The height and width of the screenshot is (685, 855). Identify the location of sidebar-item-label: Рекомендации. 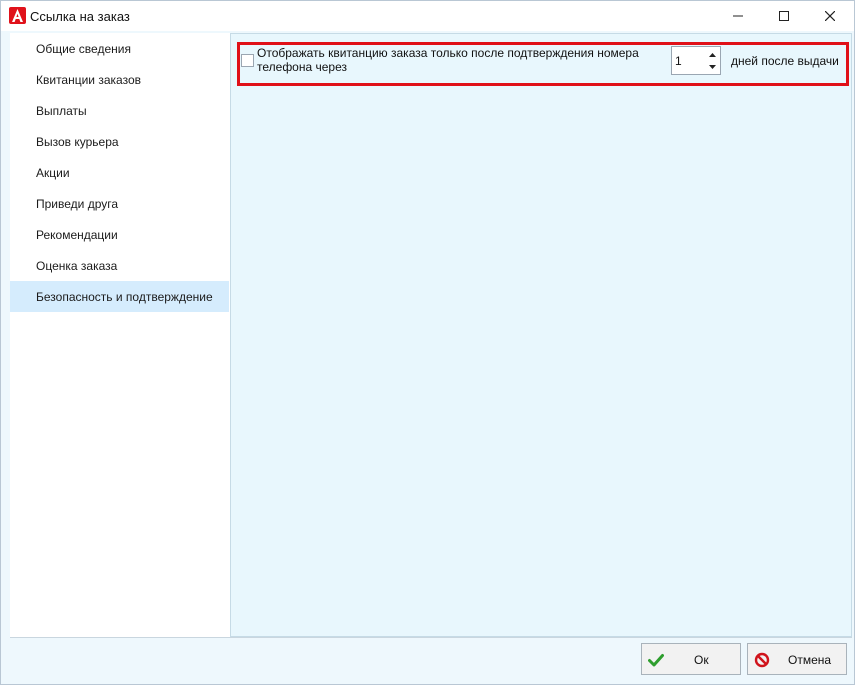
(77, 234).